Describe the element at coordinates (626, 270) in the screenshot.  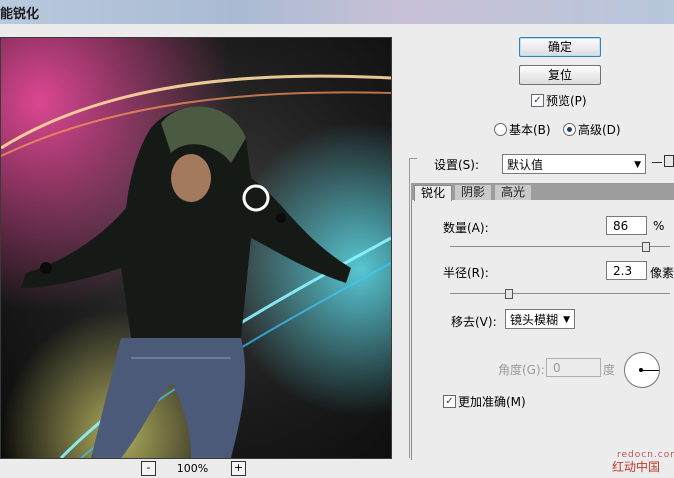
I see `radius-input: 2.3` at that location.